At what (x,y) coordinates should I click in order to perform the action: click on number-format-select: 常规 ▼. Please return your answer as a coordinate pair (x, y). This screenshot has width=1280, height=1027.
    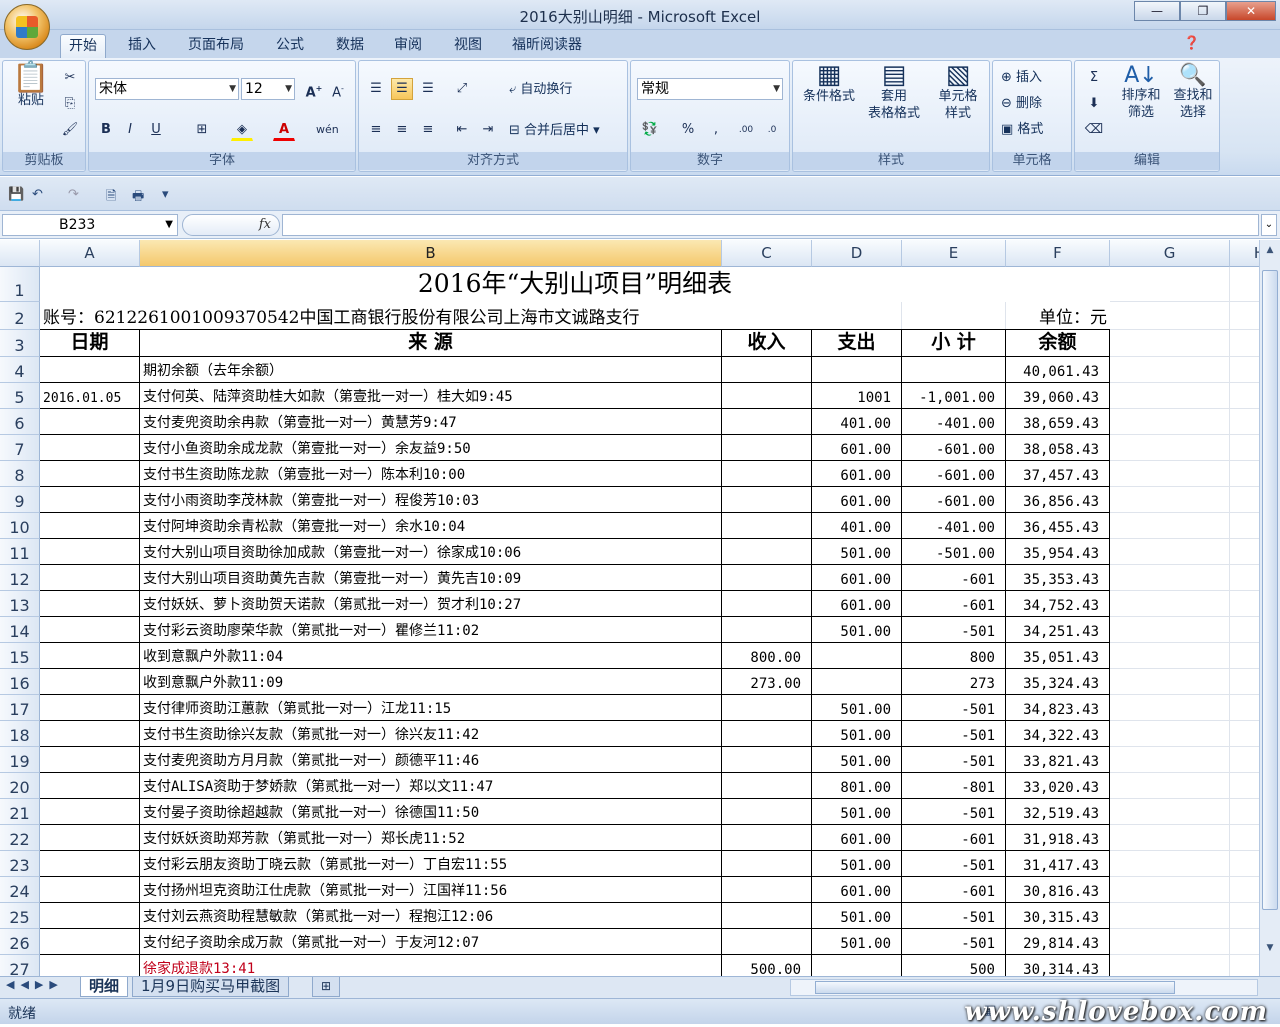
    Looking at the image, I should click on (710, 89).